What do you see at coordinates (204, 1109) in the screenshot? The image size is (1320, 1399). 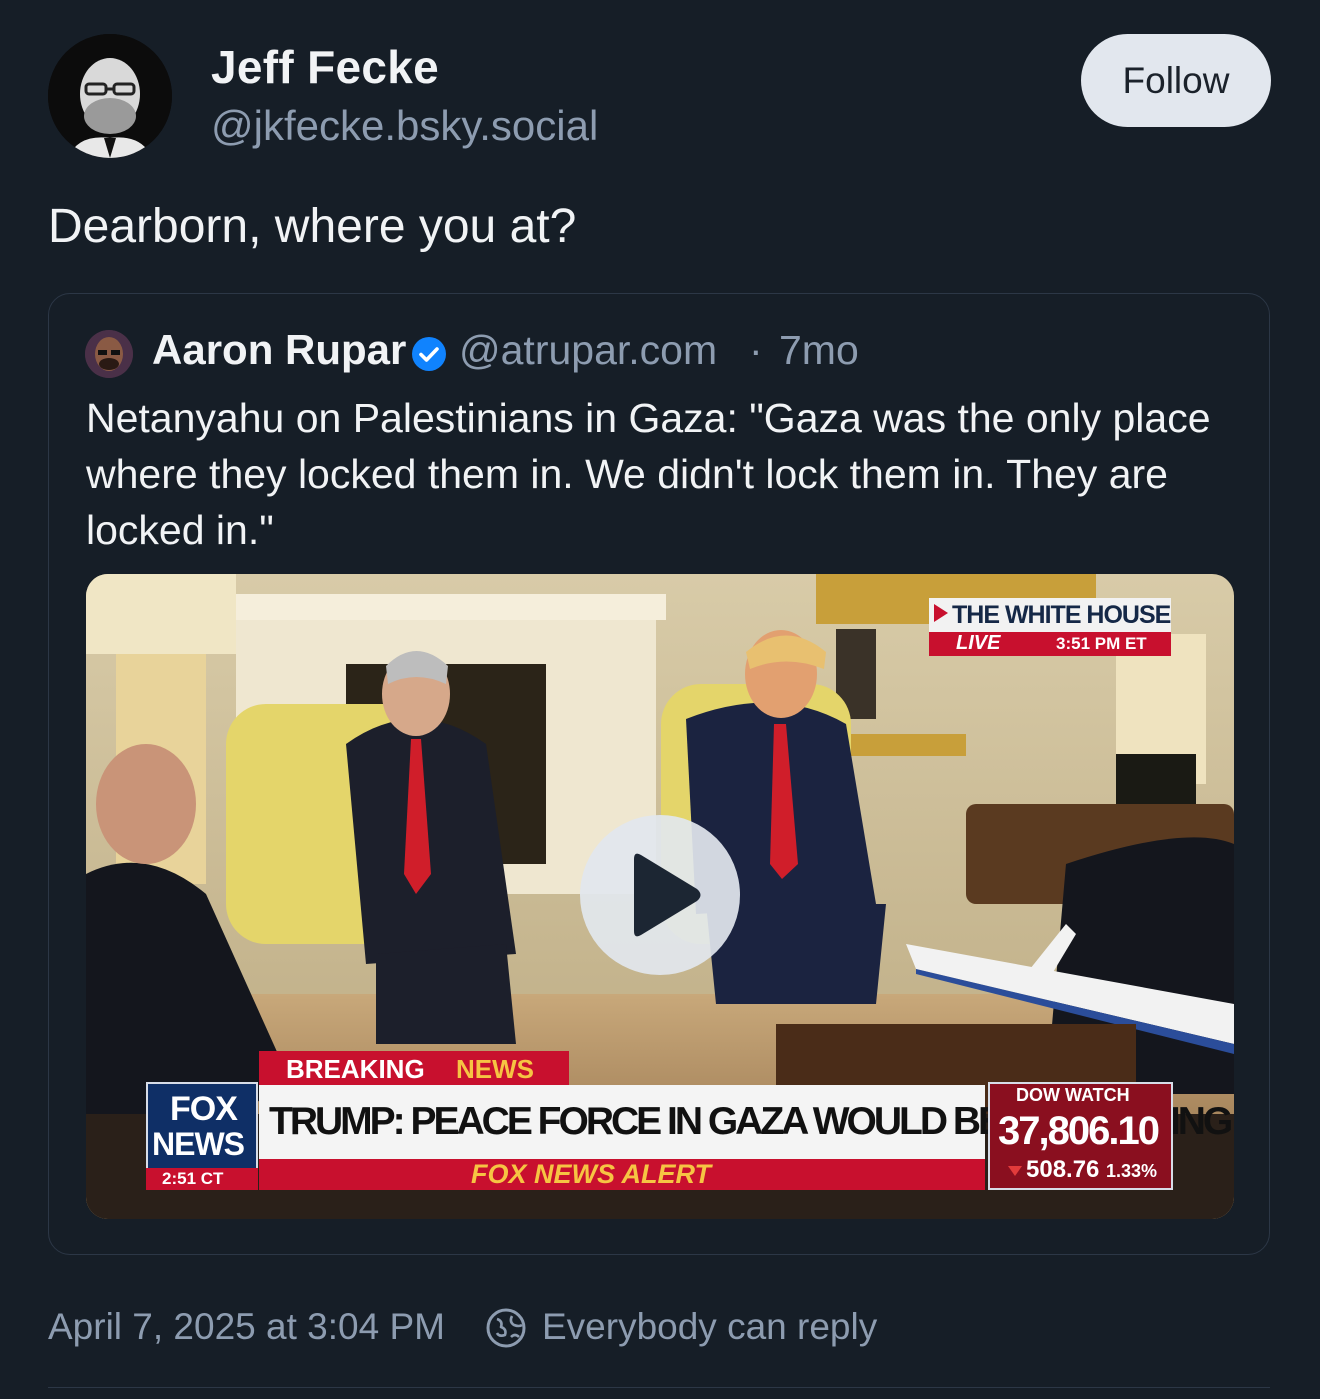 I see `fox-logo-line1: FOX` at bounding box center [204, 1109].